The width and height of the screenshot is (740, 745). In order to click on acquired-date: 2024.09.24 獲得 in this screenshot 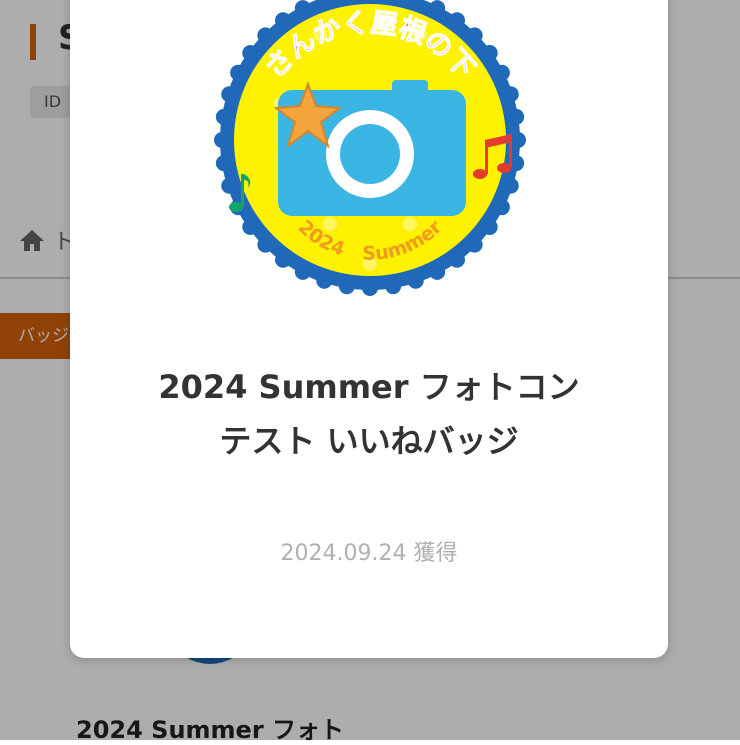, I will do `click(369, 553)`.